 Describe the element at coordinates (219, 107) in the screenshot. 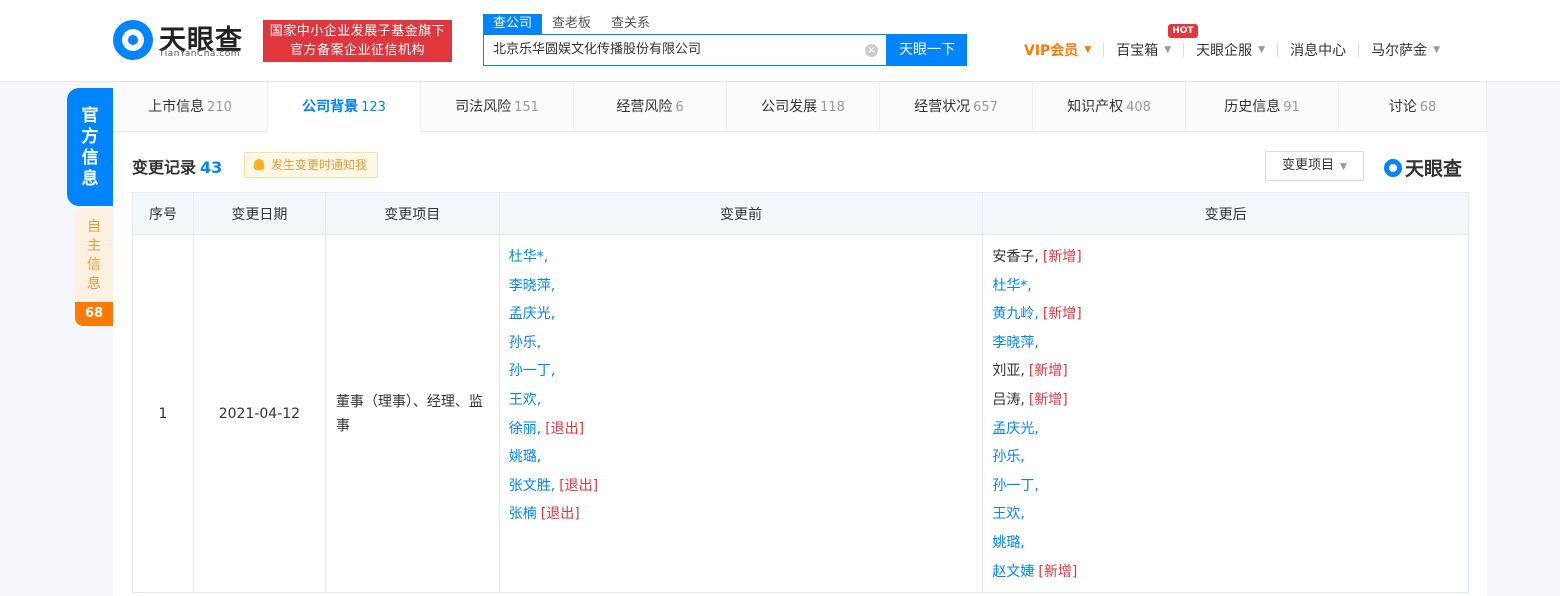

I see `tab-count: 210` at that location.